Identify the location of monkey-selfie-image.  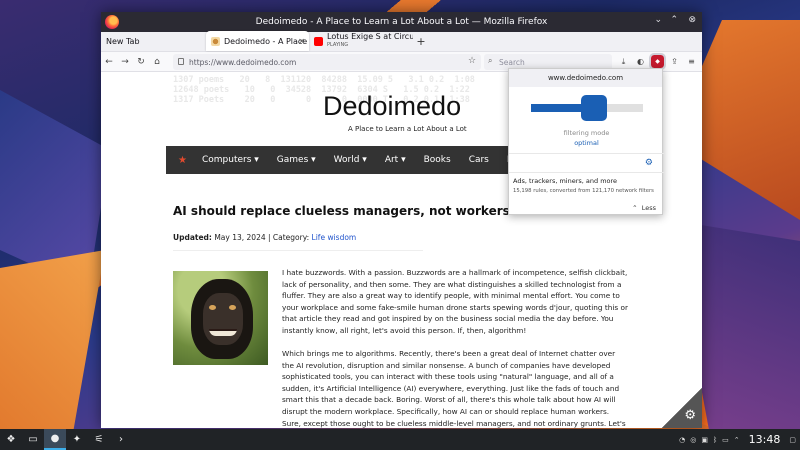
(220, 318).